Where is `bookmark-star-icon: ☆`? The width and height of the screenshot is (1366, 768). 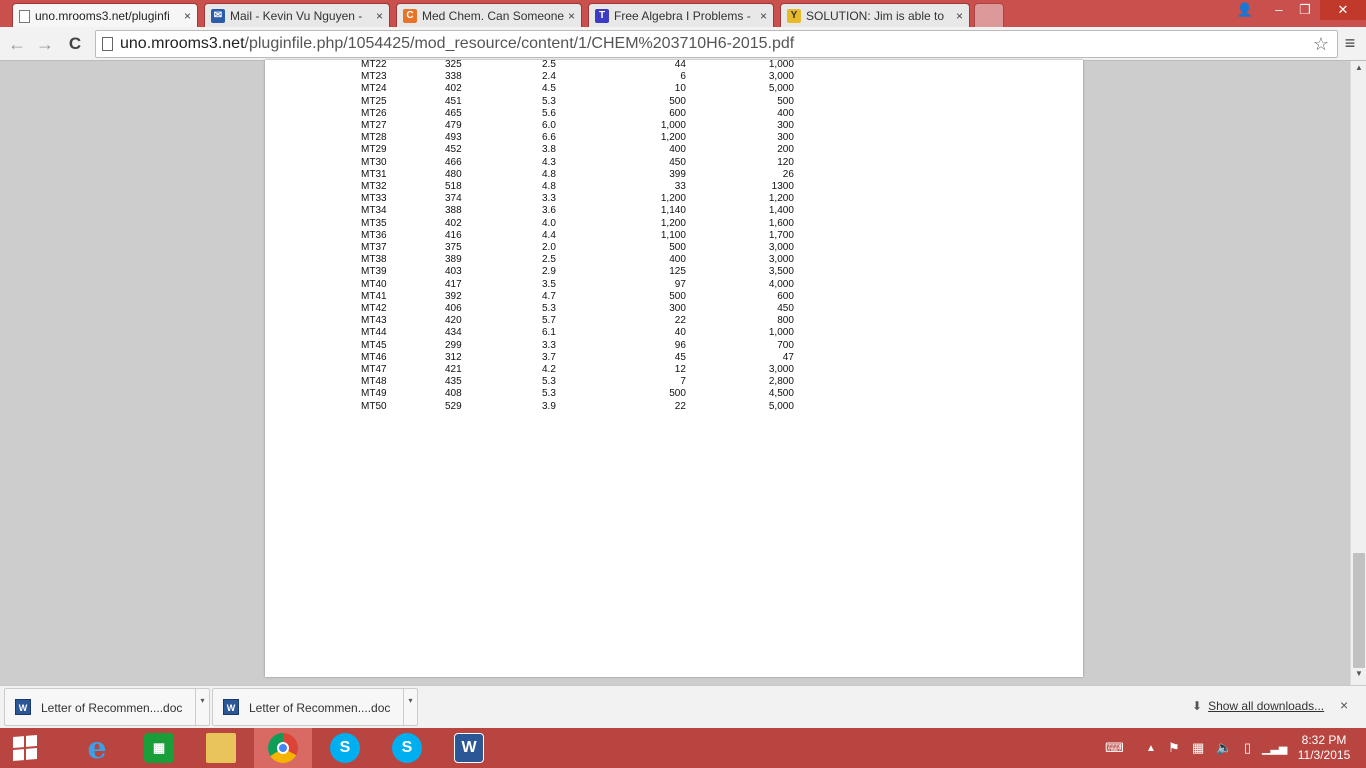
bookmark-star-icon: ☆ is located at coordinates (1321, 44).